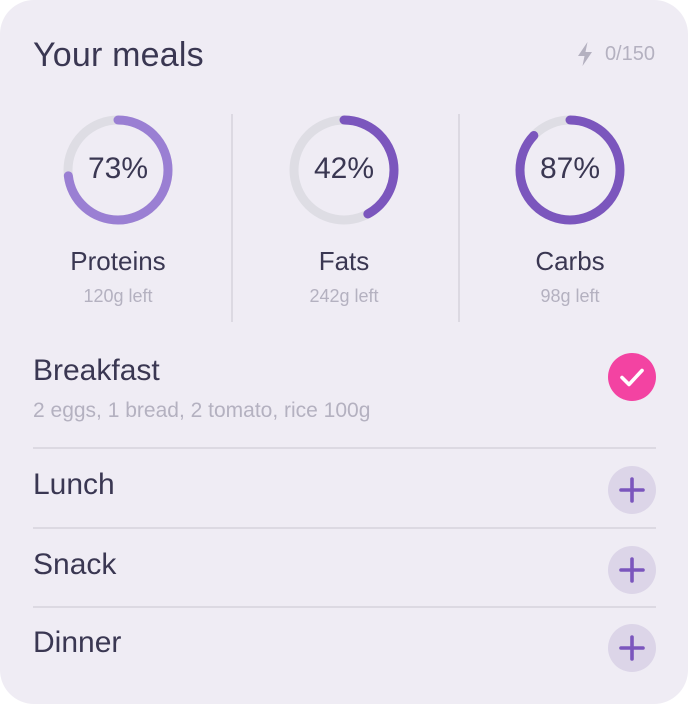 This screenshot has height=704, width=688. What do you see at coordinates (344, 168) in the screenshot?
I see `macro-percent: 42%` at bounding box center [344, 168].